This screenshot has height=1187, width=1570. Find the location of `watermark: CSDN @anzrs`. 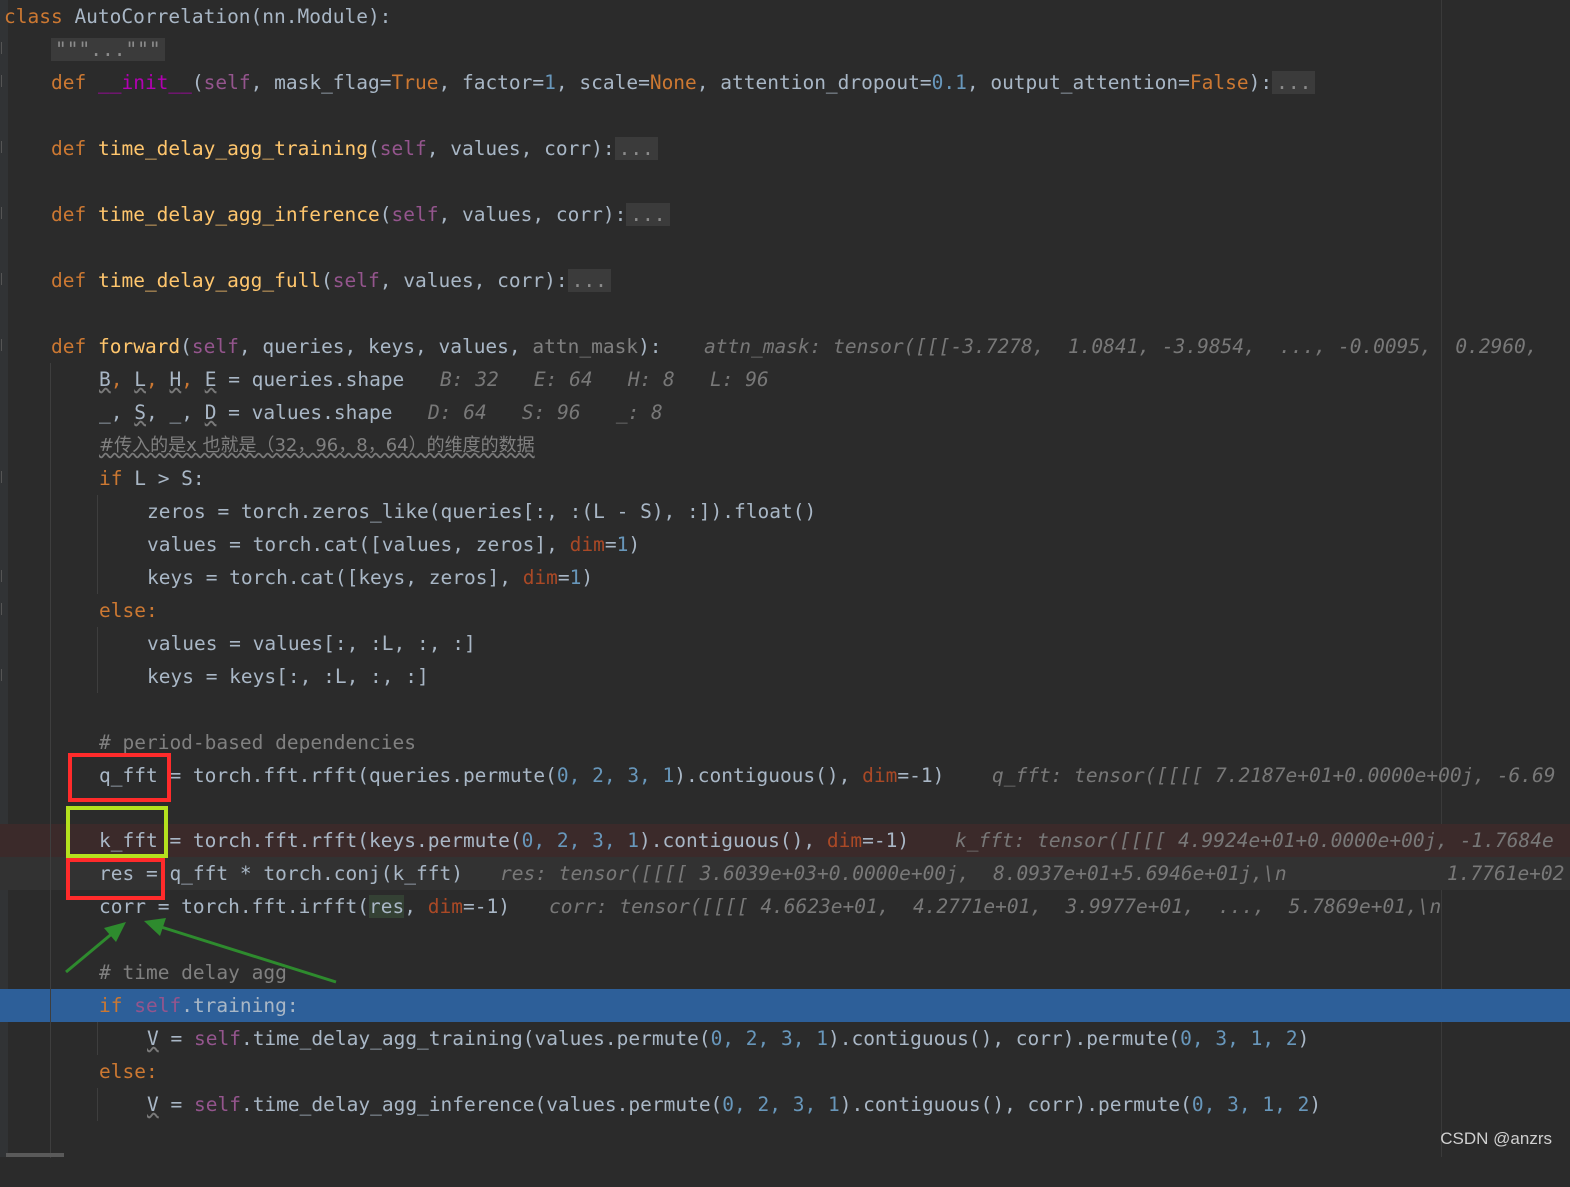

watermark: CSDN @anzrs is located at coordinates (1496, 1138).